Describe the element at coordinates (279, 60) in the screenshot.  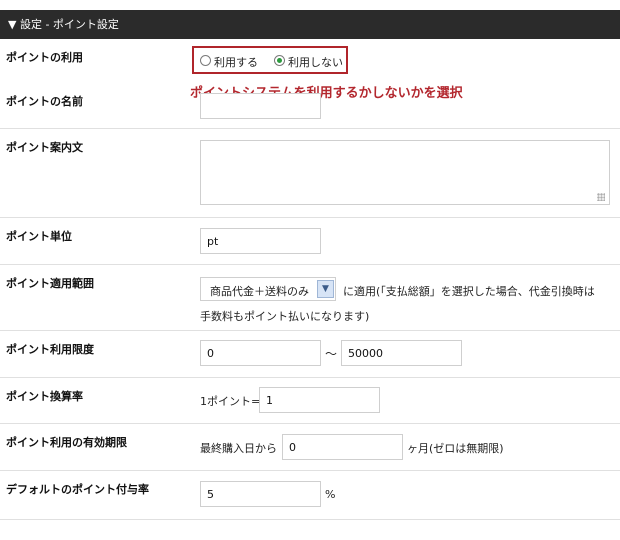
I see `radio-not-use` at that location.